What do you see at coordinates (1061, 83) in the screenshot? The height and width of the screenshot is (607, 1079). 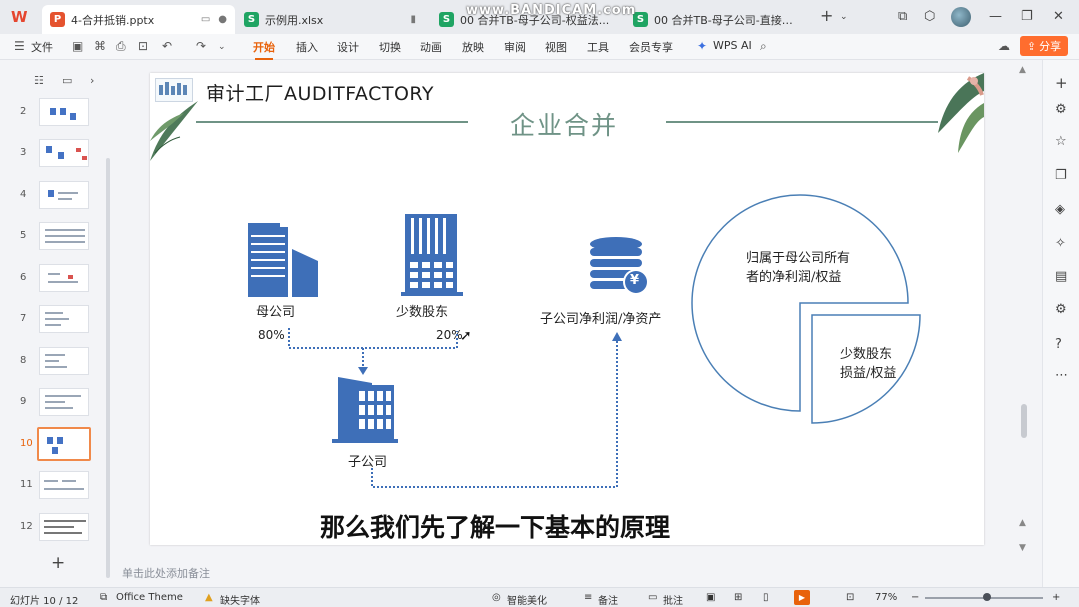 I see `add-icon: +` at bounding box center [1061, 83].